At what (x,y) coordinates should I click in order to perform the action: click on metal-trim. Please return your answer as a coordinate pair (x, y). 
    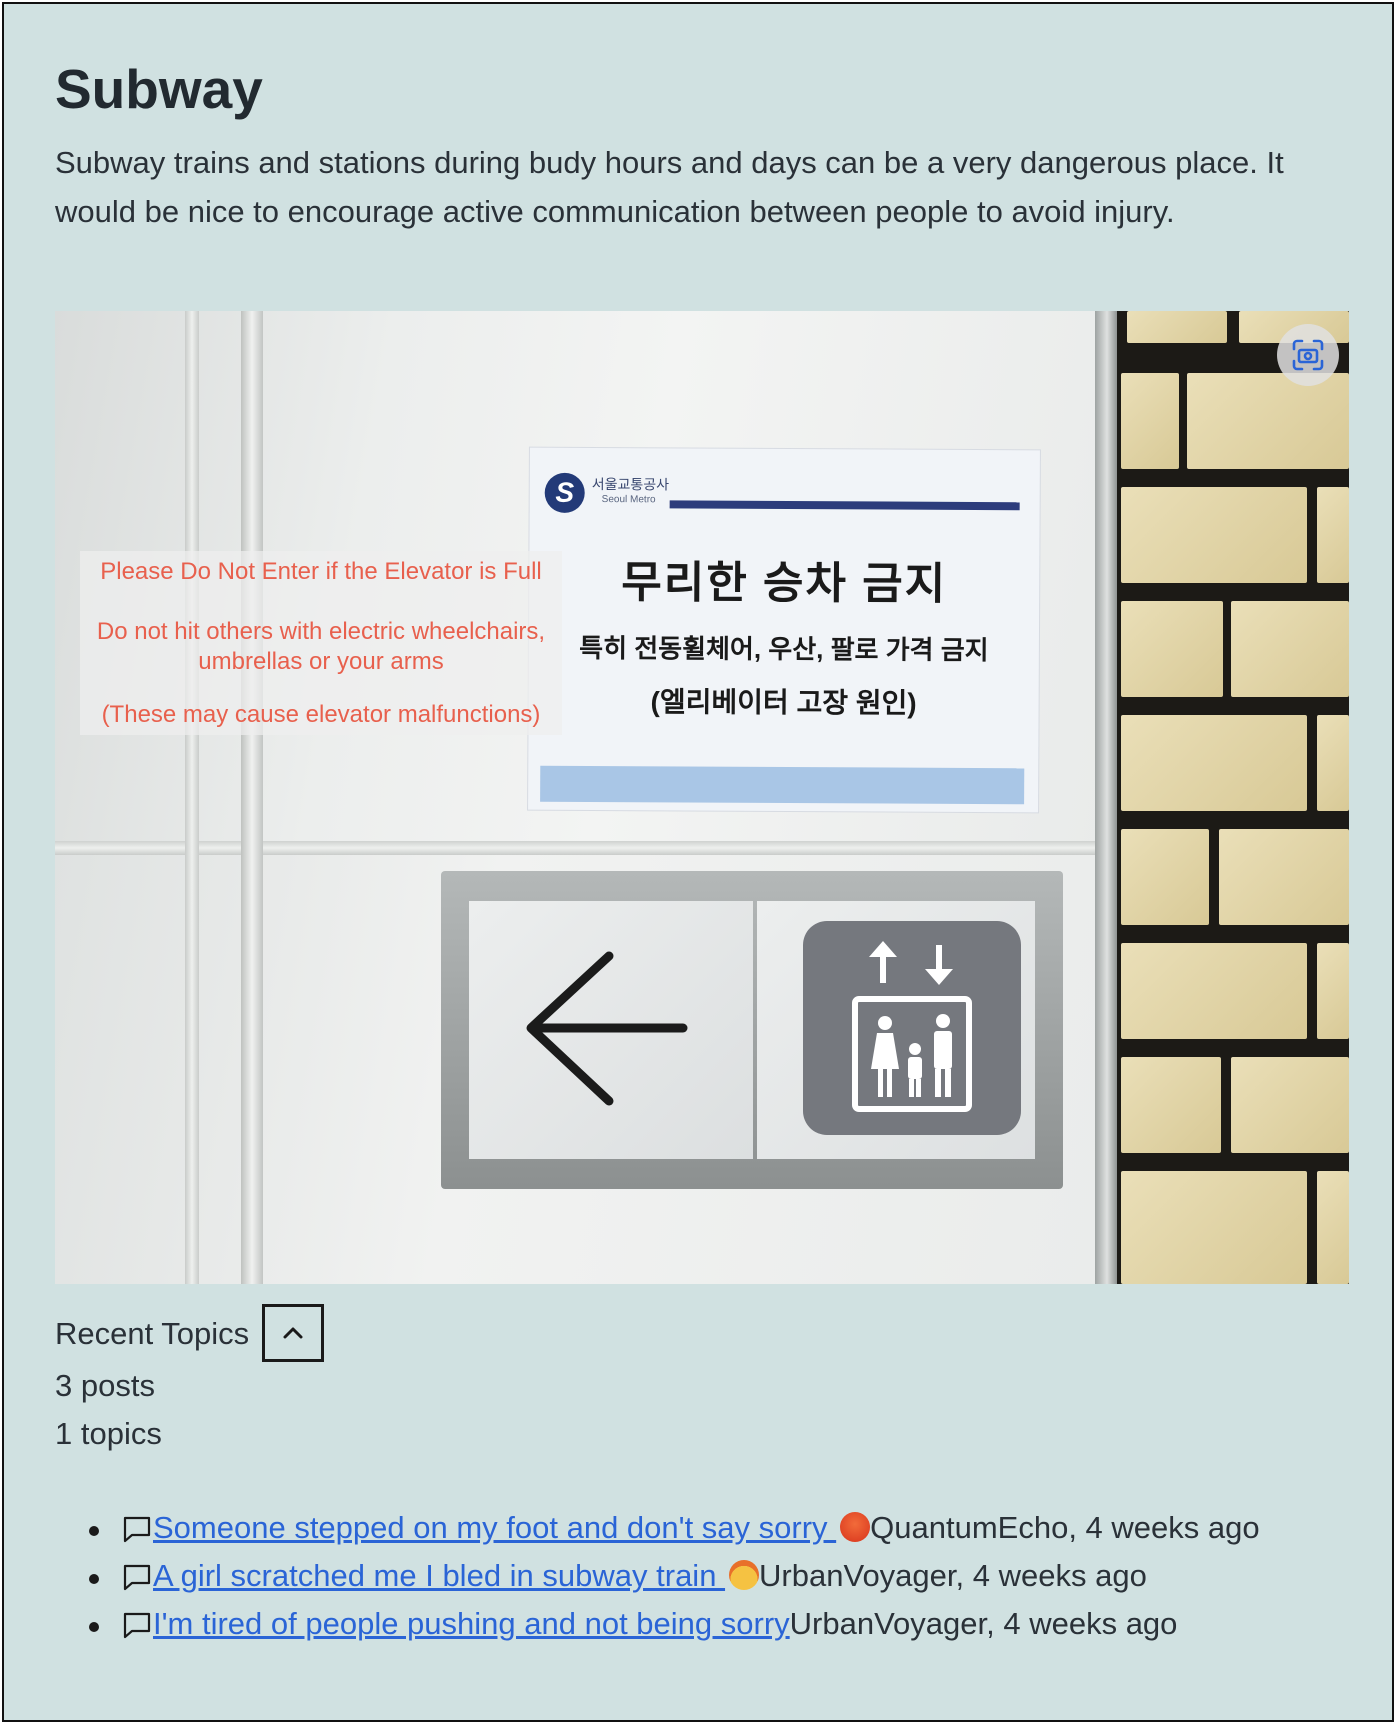
    Looking at the image, I should click on (1107, 797).